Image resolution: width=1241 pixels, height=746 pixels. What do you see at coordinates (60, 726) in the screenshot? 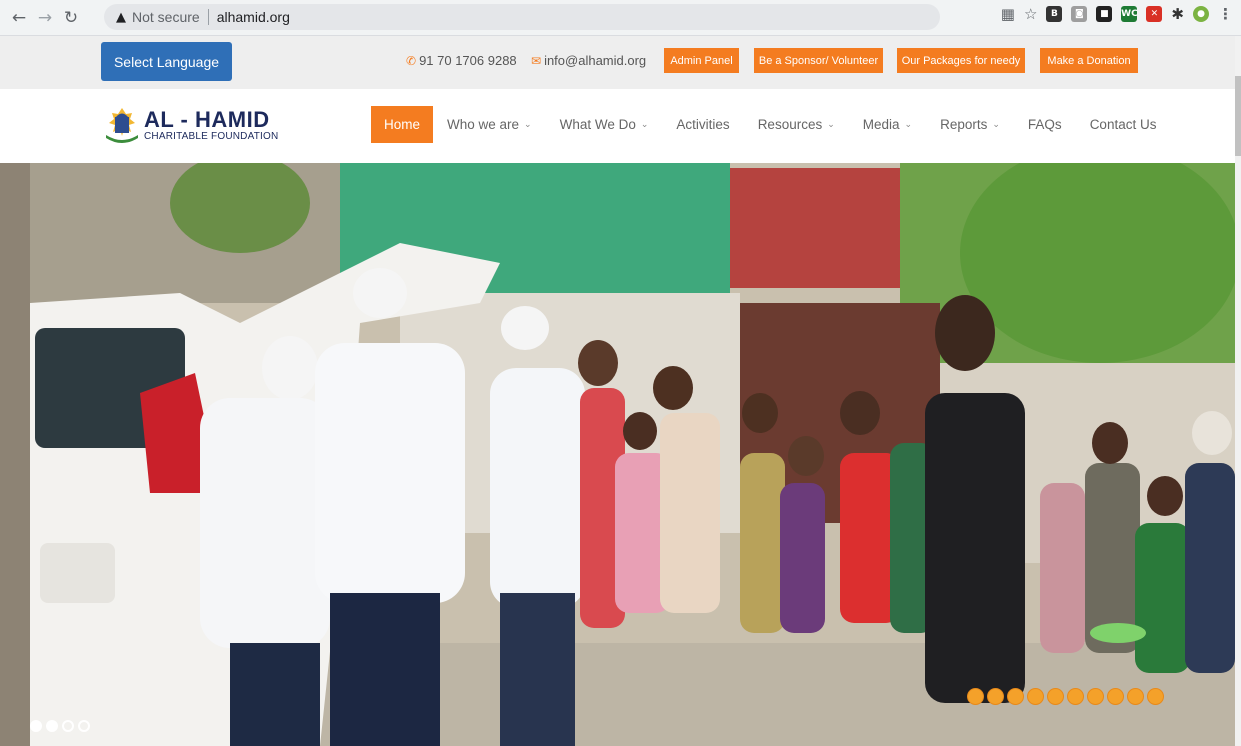
I see `slider-pagination` at bounding box center [60, 726].